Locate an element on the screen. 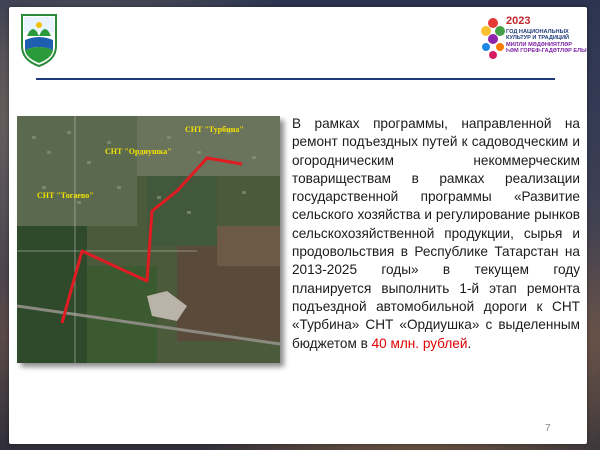 The width and height of the screenshot is (600, 450). map-label-turbina: СНТ "Турбина" is located at coordinates (214, 129).